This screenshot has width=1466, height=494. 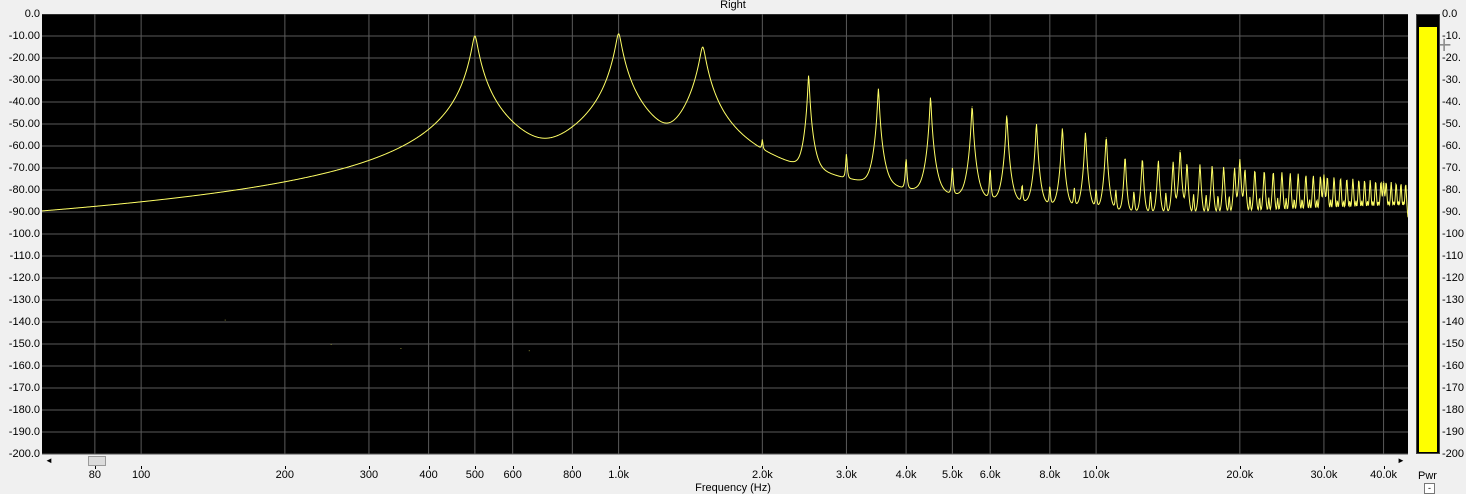 What do you see at coordinates (24, 80) in the screenshot?
I see `y-tick-label: -30.00` at bounding box center [24, 80].